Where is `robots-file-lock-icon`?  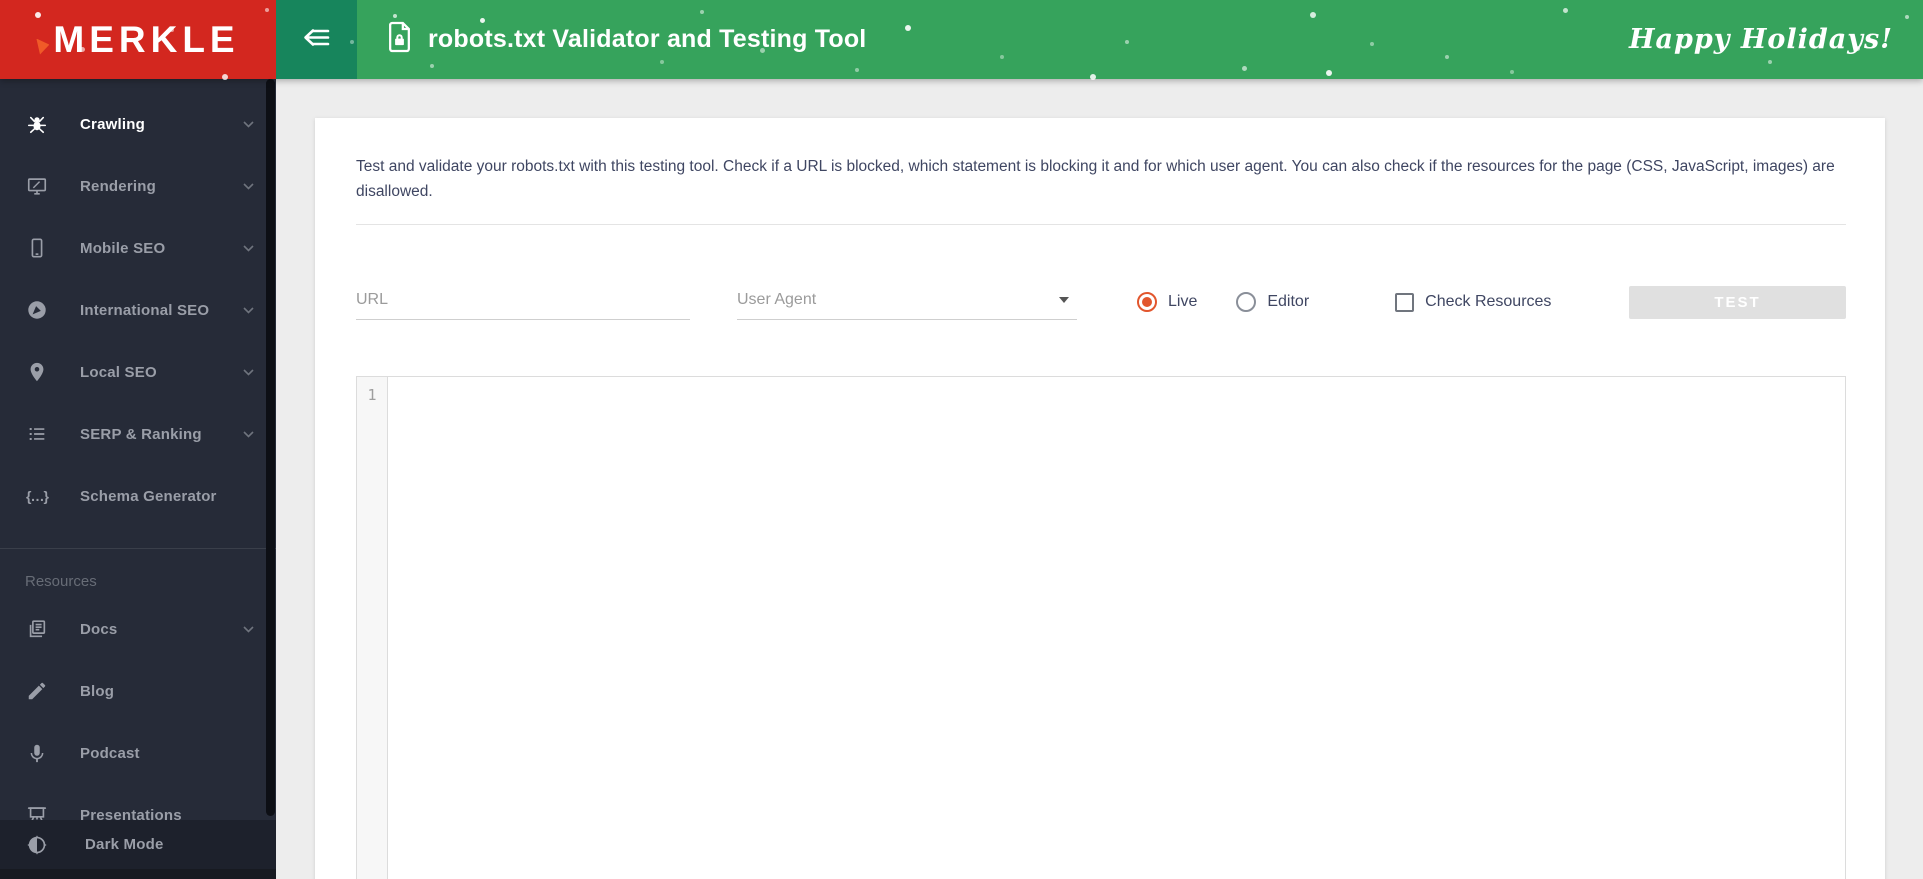 robots-file-lock-icon is located at coordinates (399, 39).